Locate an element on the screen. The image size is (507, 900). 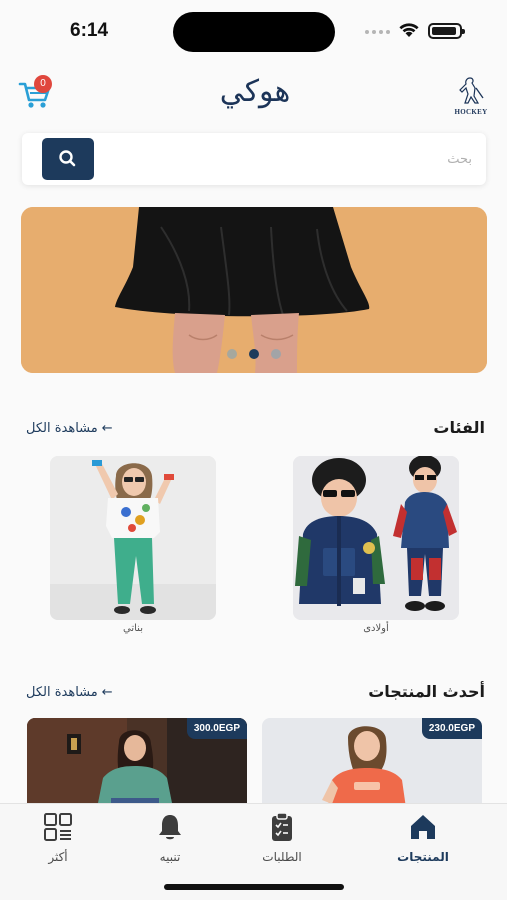
latest-view-all: ← مشاهدة الكل is located at coordinates (69, 692).